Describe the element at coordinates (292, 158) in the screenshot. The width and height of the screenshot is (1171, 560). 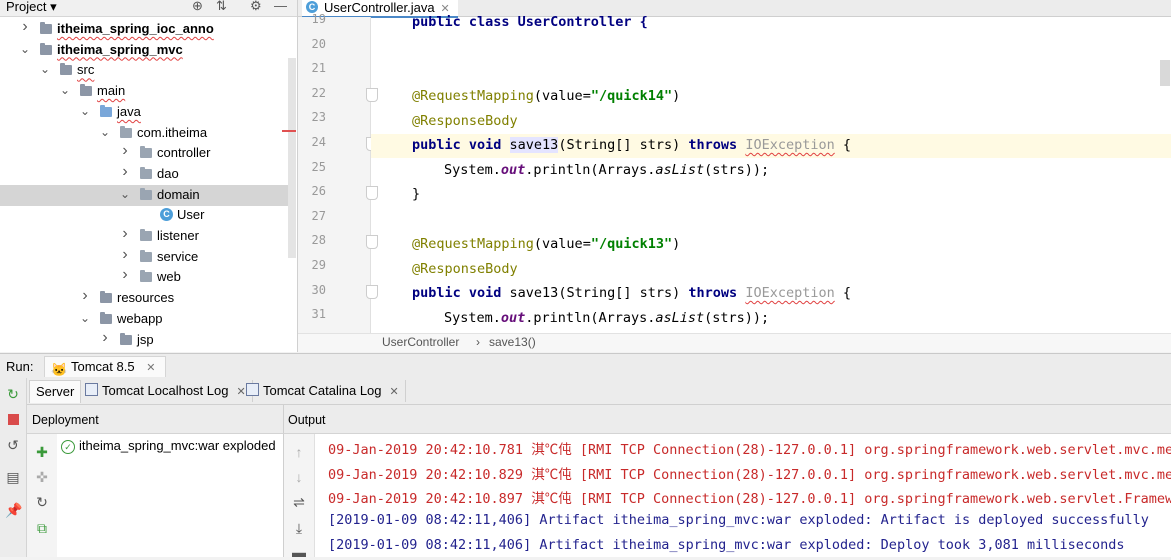
I see `project-scrollbar` at that location.